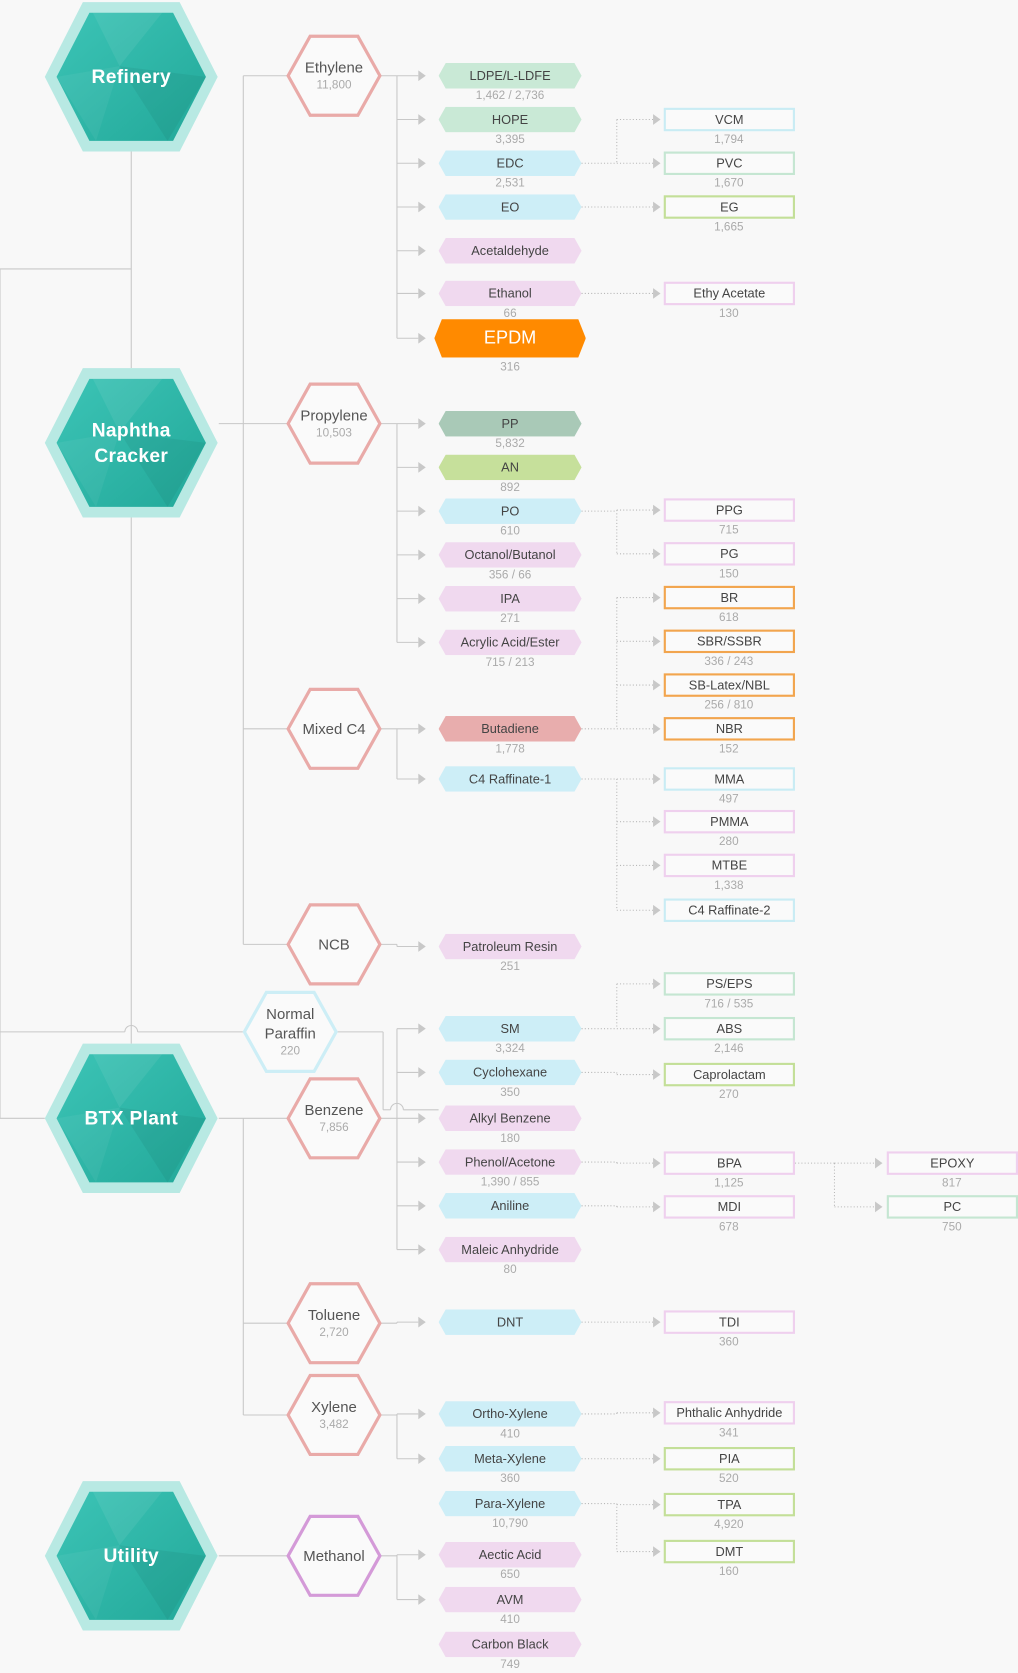 The image size is (1018, 1673). I want to click on derivatives-sbr-ssbr: SBR/SSBR, so click(729, 641).